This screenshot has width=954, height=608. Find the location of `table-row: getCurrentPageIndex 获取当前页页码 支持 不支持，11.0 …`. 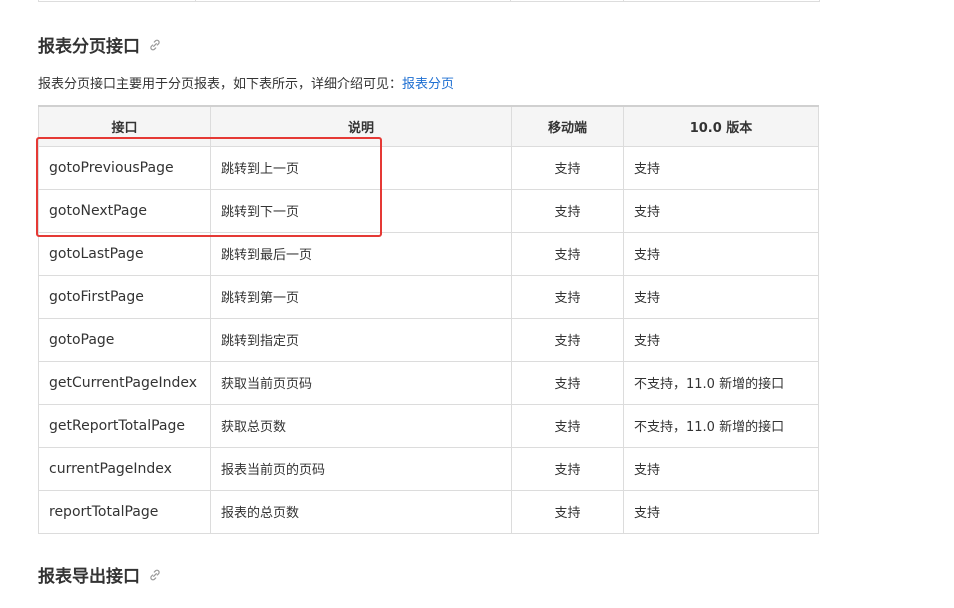

table-row: getCurrentPageIndex 获取当前页页码 支持 不支持，11.0 … is located at coordinates (428, 382).